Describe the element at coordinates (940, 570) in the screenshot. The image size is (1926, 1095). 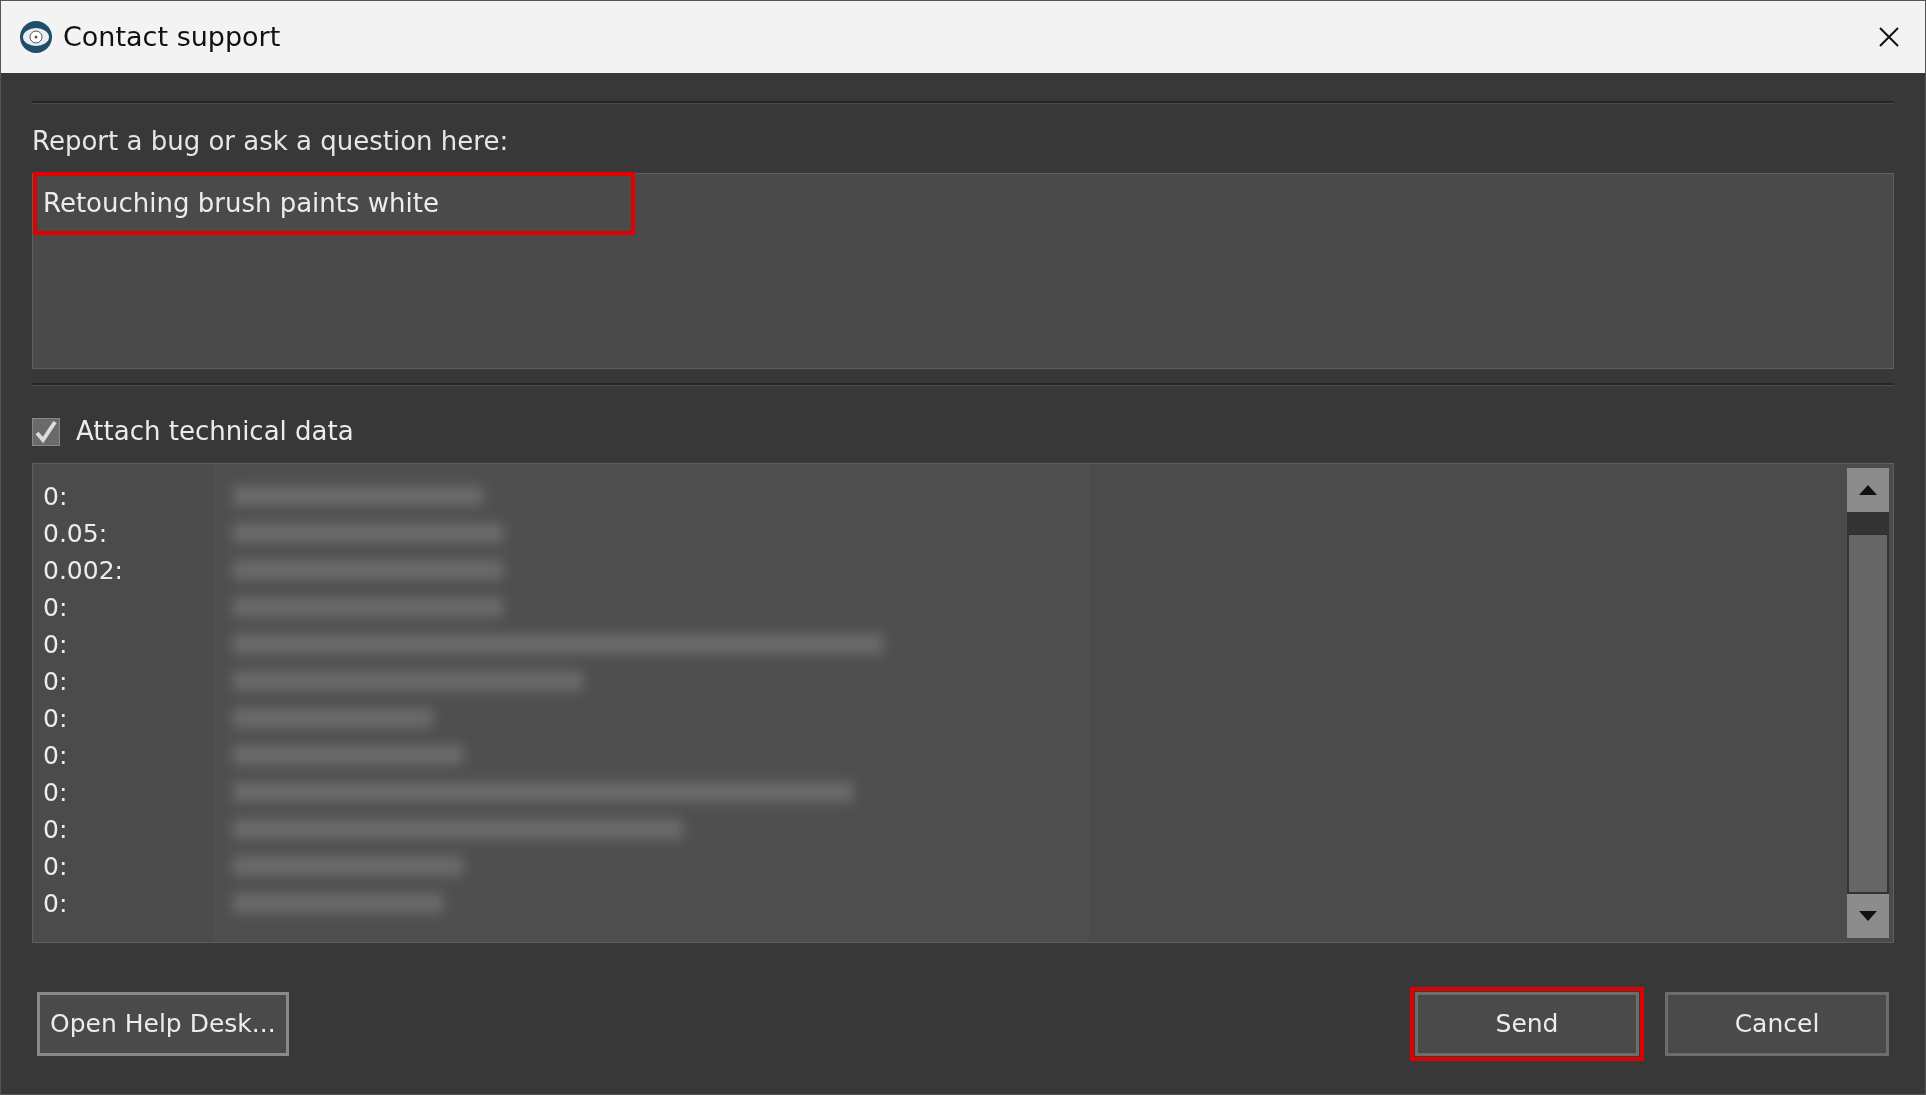
I see `data-key: 0.002:` at that location.